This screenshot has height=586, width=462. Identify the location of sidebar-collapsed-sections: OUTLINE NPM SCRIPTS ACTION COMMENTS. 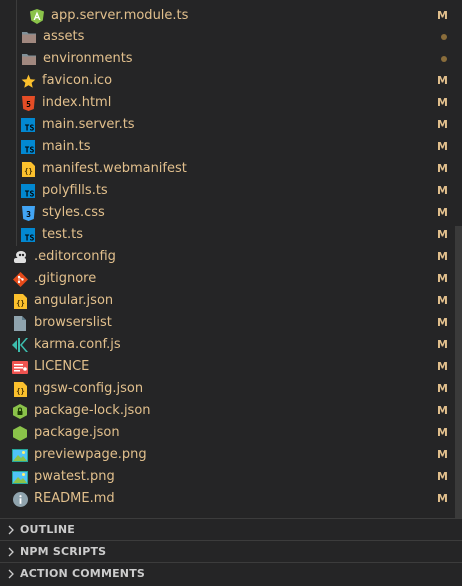
(231, 552).